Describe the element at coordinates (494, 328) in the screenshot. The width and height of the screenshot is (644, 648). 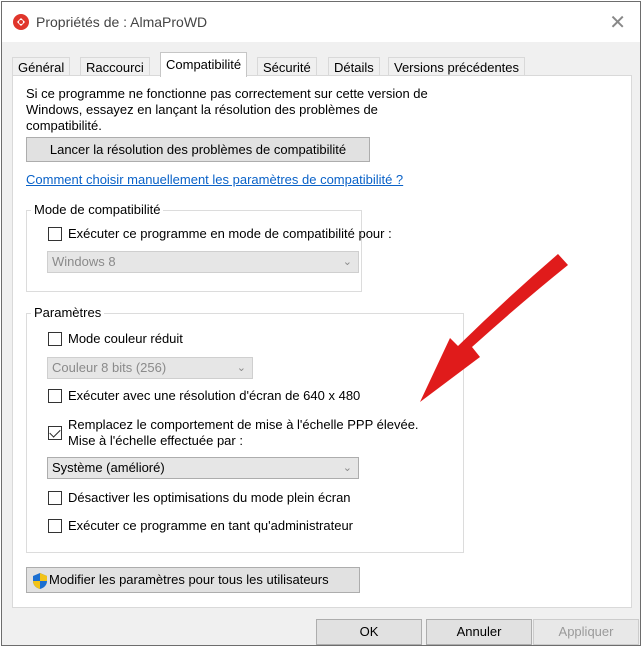
I see `red-arrow-annotation` at that location.